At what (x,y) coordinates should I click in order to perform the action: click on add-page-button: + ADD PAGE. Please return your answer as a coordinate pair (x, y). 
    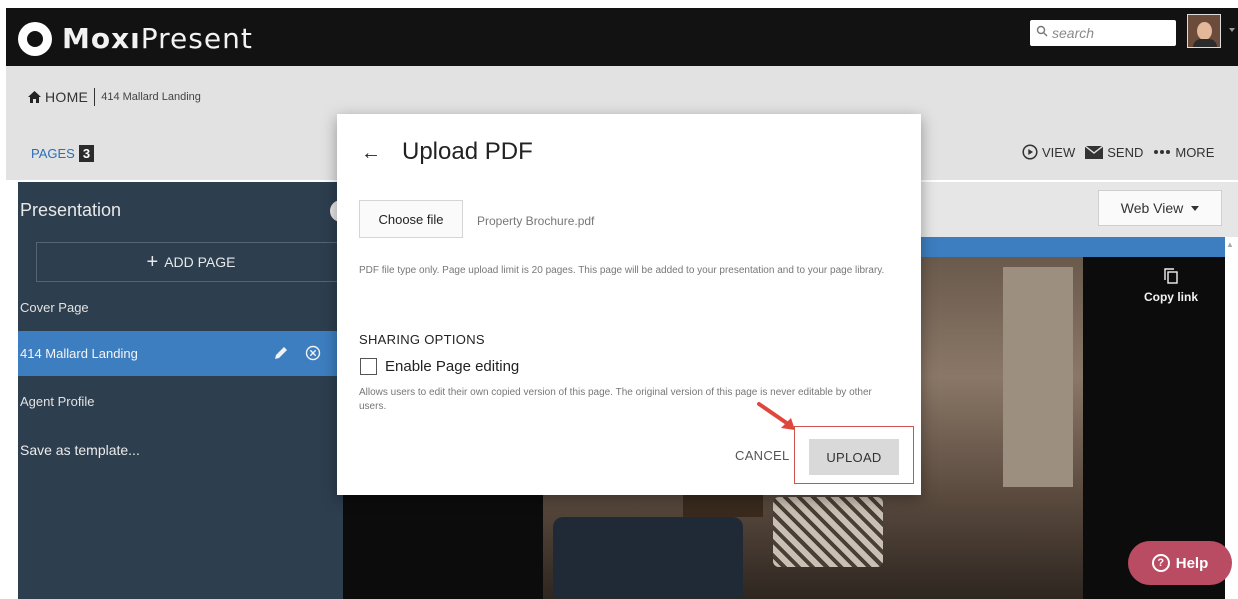
    Looking at the image, I should click on (191, 262).